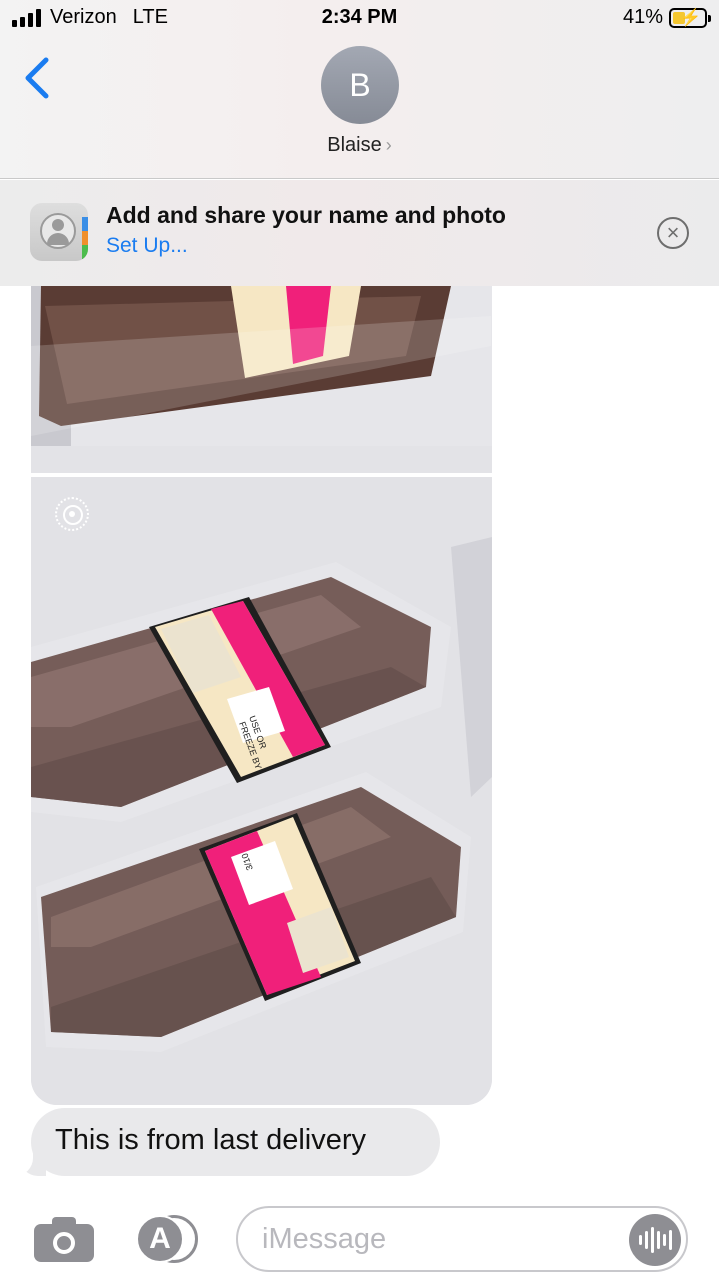  I want to click on contact-avatar: B, so click(360, 85).